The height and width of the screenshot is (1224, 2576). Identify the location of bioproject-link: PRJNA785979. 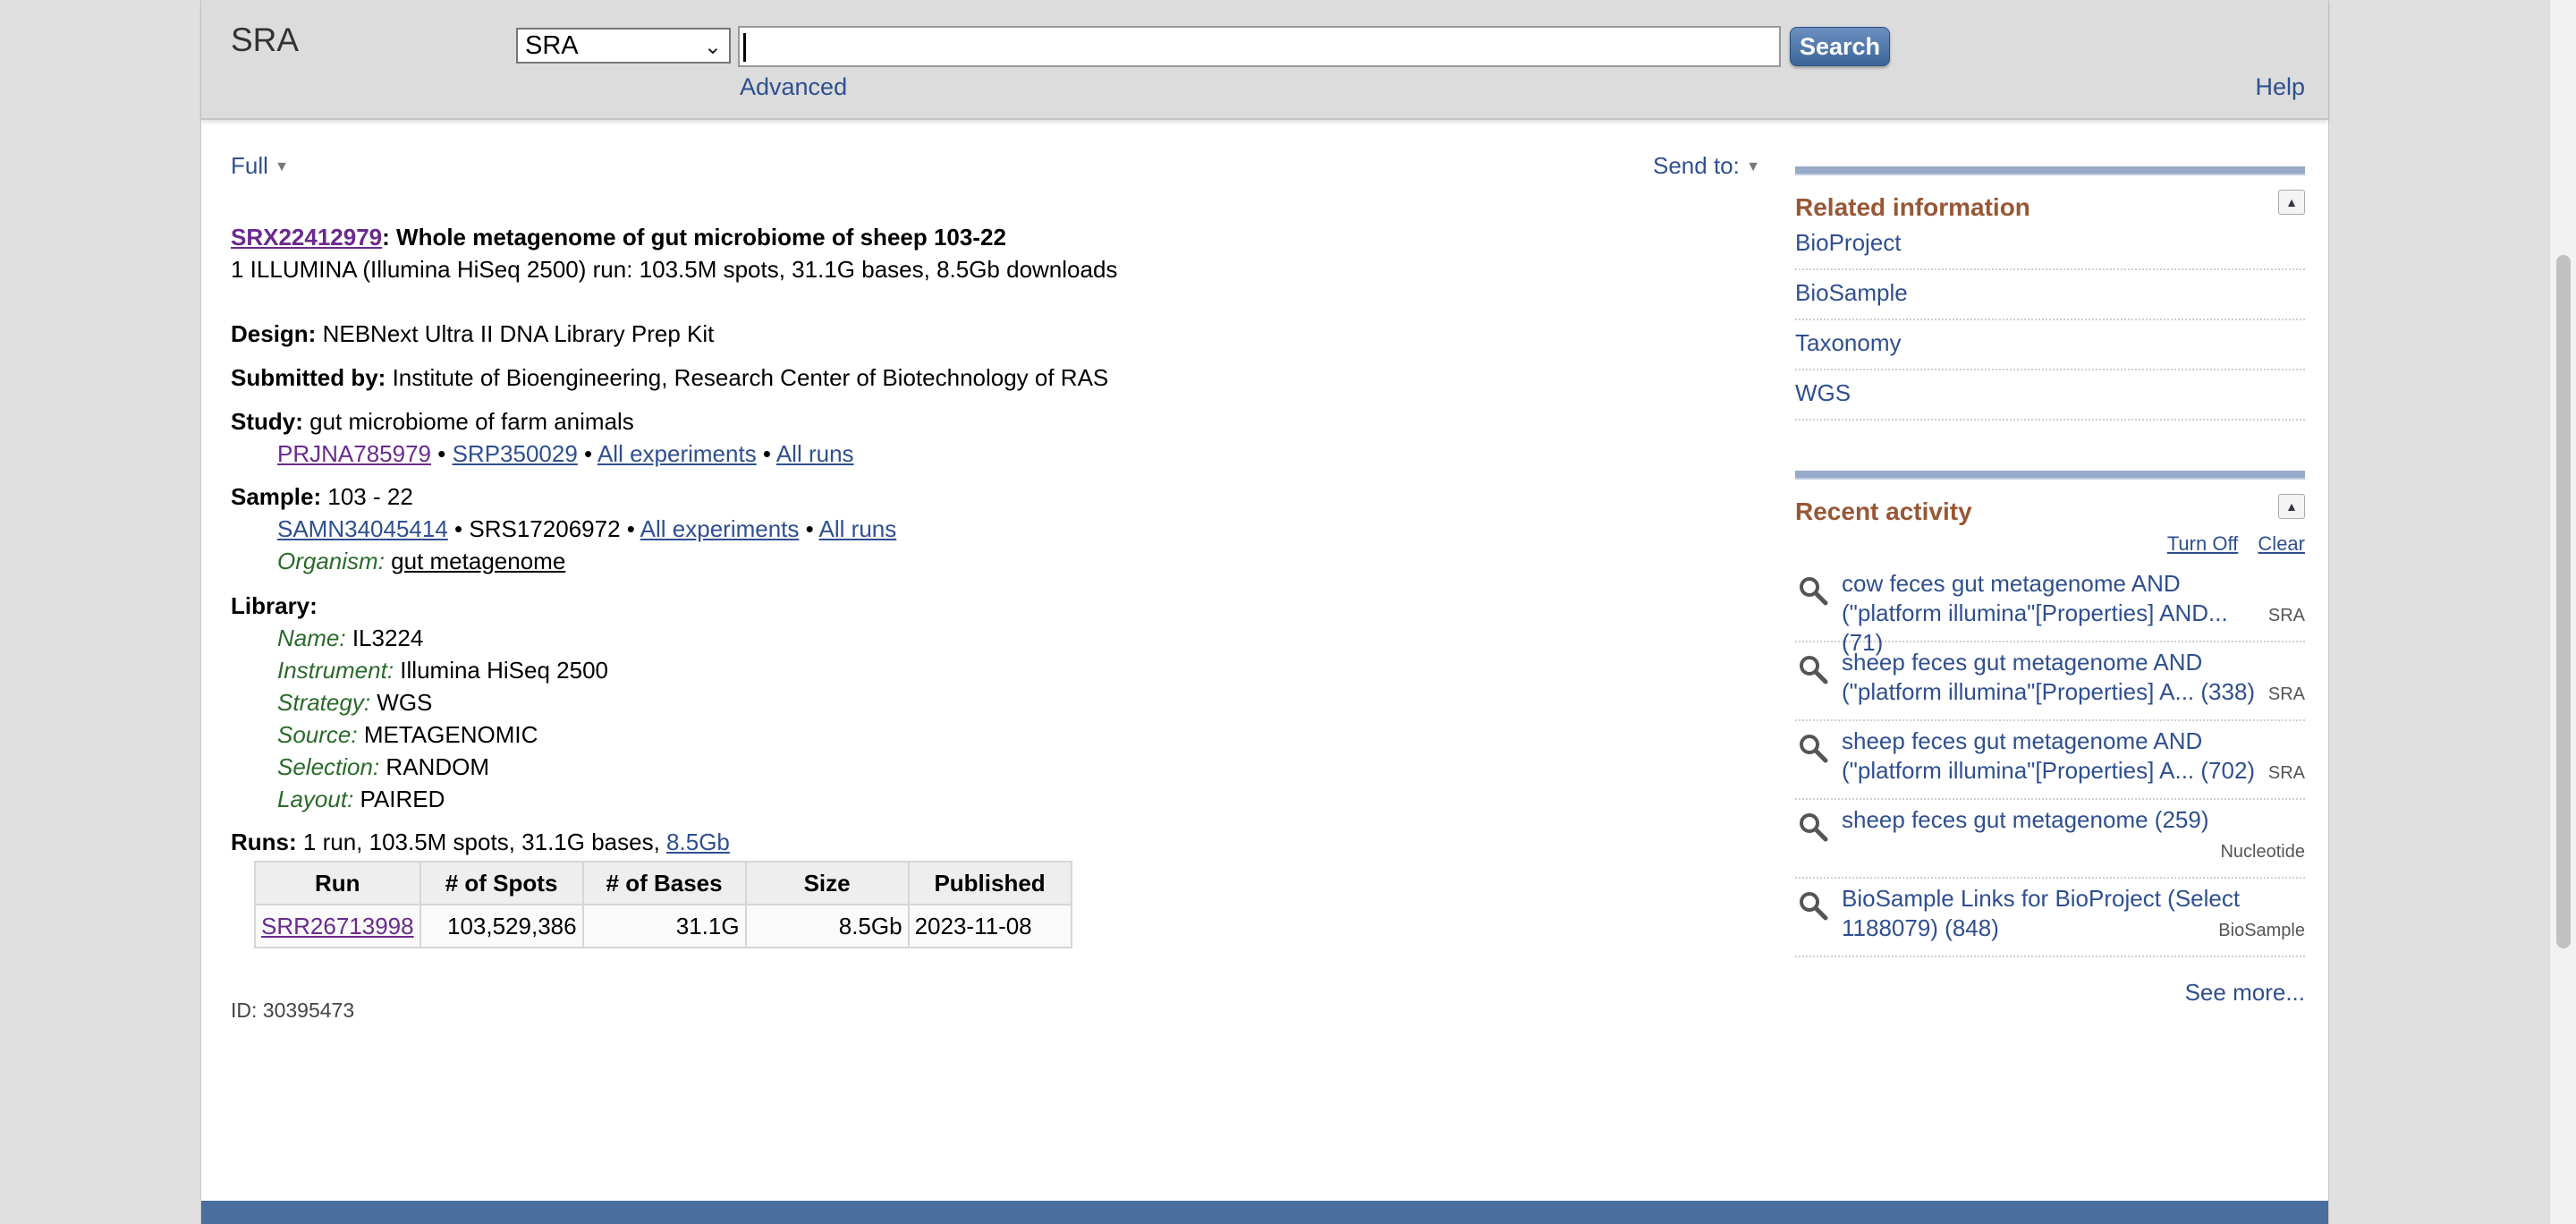
(354, 453).